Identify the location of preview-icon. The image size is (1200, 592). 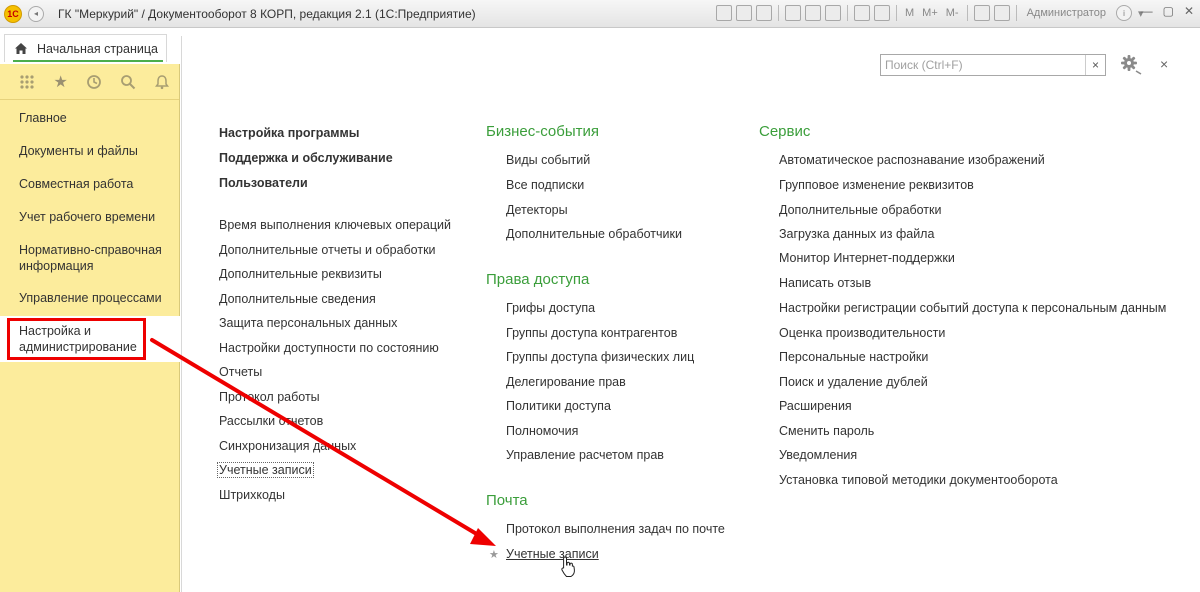
(764, 13).